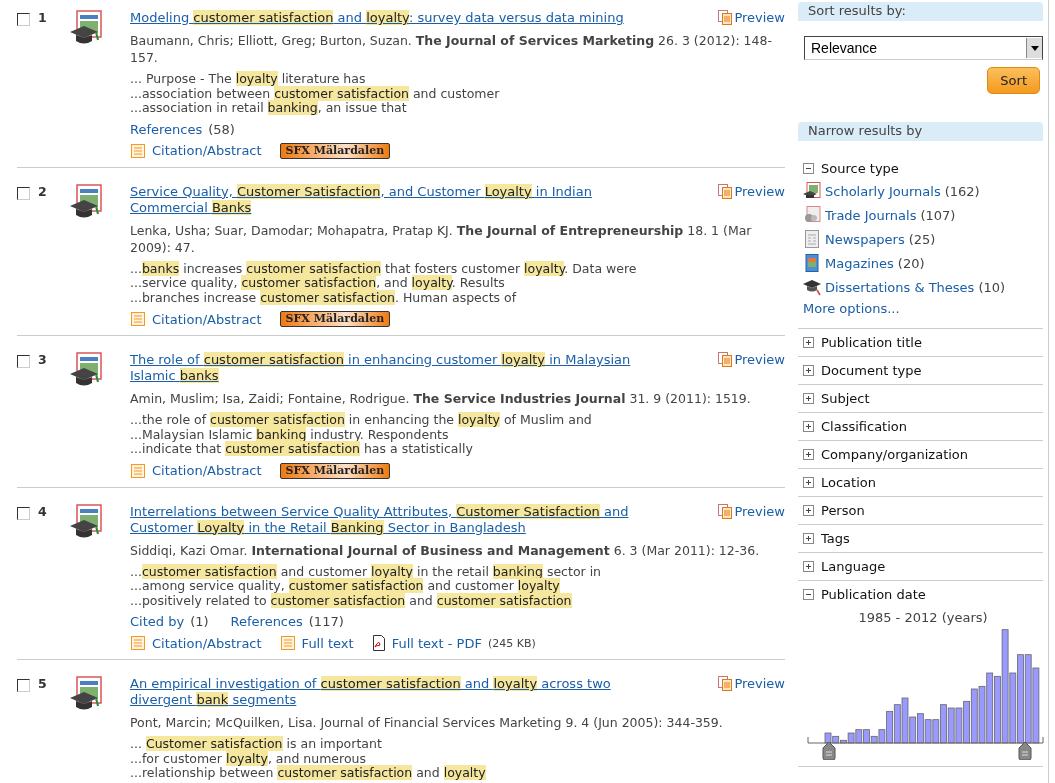 This screenshot has width=1055, height=783. Describe the element at coordinates (853, 566) in the screenshot. I see `facet-heading: Language` at that location.